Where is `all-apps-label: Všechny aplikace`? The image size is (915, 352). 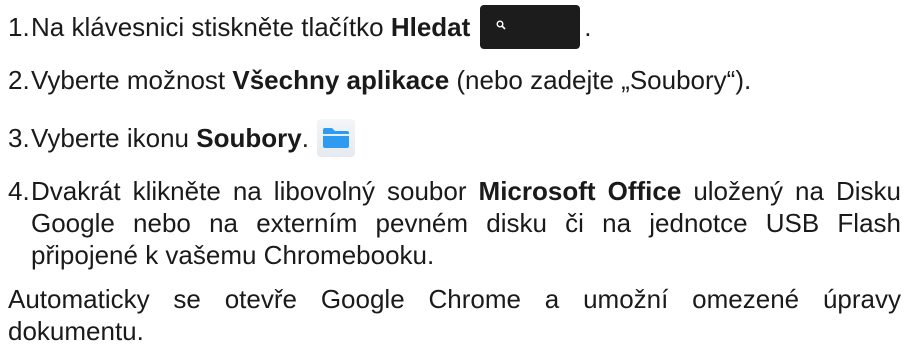 all-apps-label: Všechny aplikace is located at coordinates (341, 80).